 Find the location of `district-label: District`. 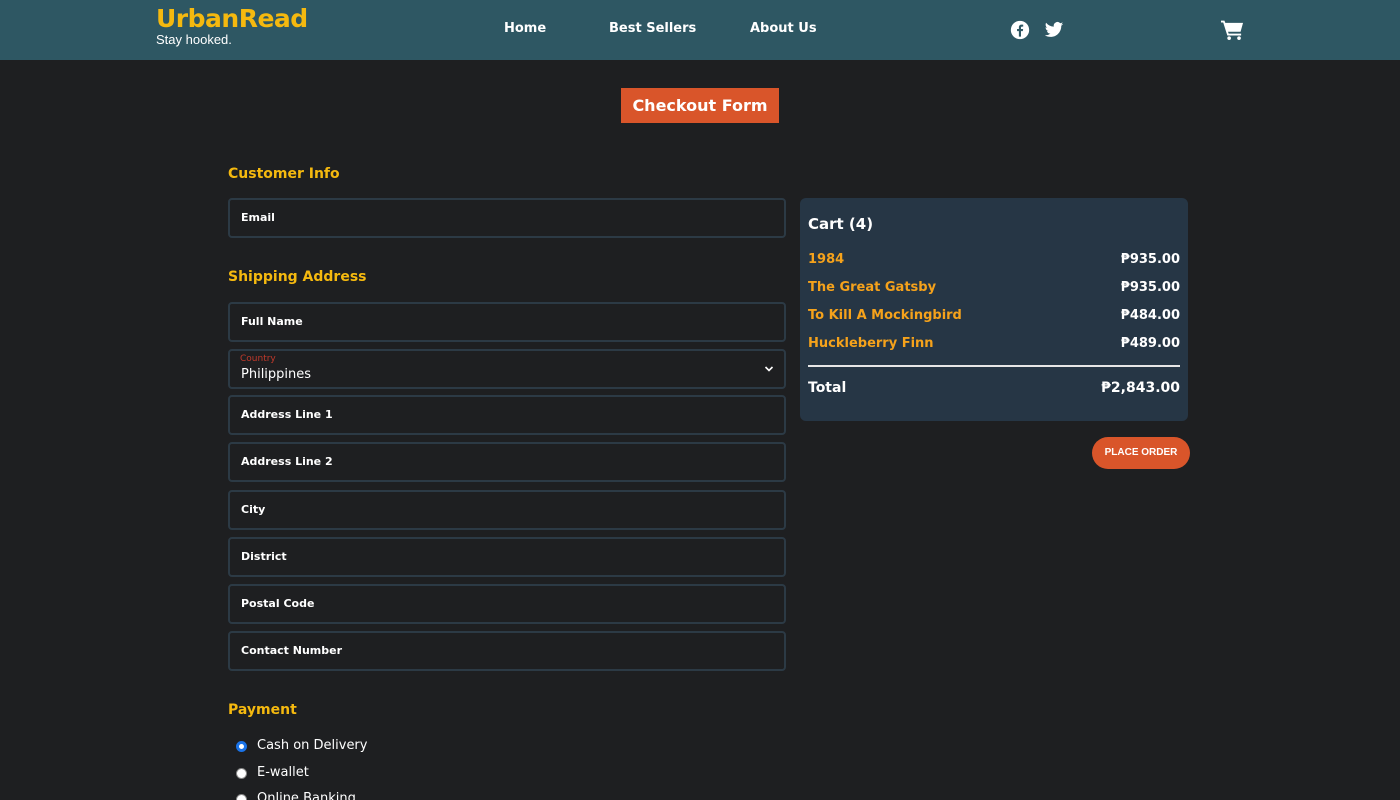

district-label: District is located at coordinates (264, 556).